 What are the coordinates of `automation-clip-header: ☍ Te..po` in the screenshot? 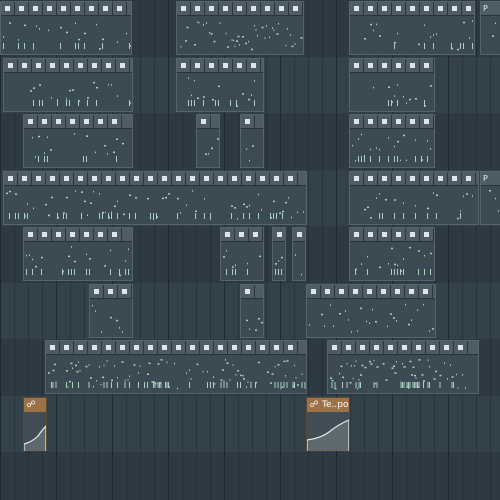 It's located at (328, 405).